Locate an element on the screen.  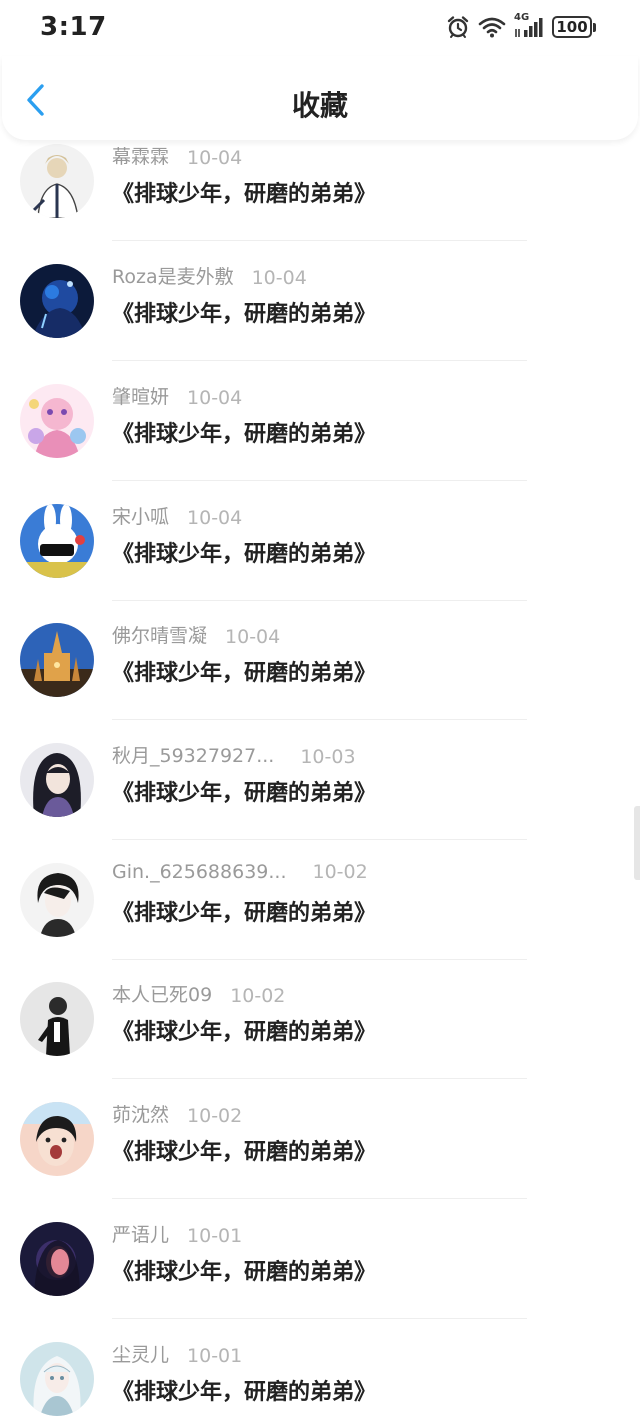
battery-icon: 100 is located at coordinates (574, 27).